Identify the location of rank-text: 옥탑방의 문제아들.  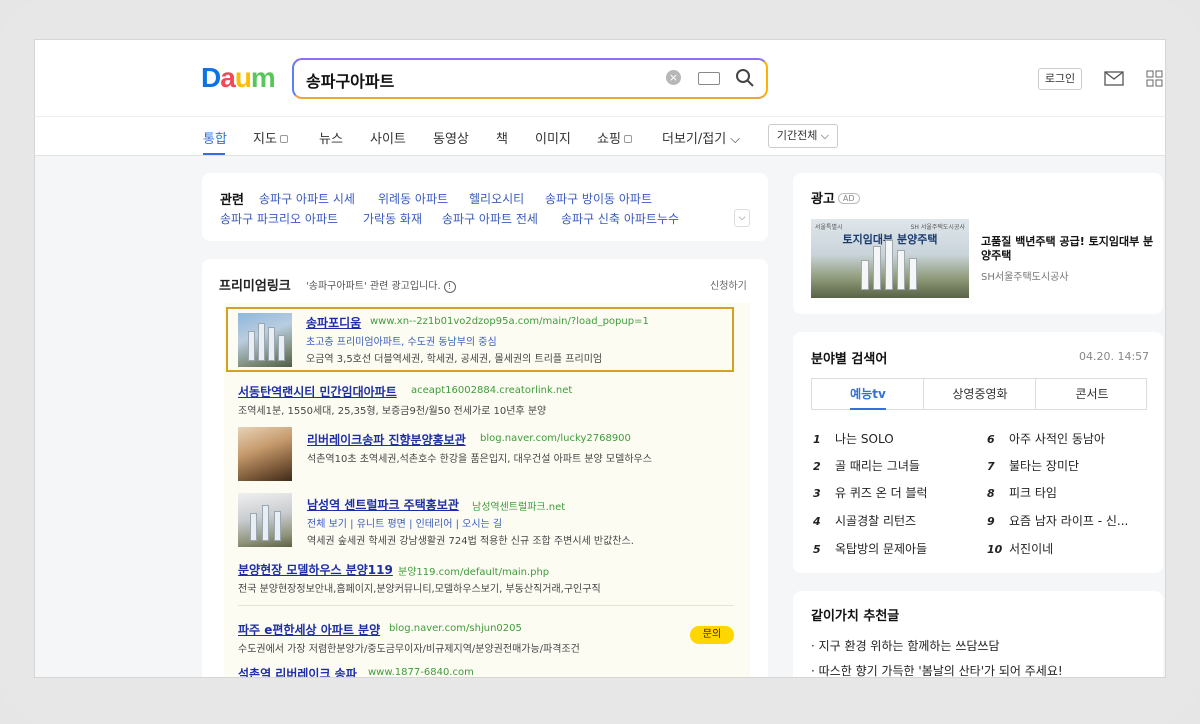
(881, 549).